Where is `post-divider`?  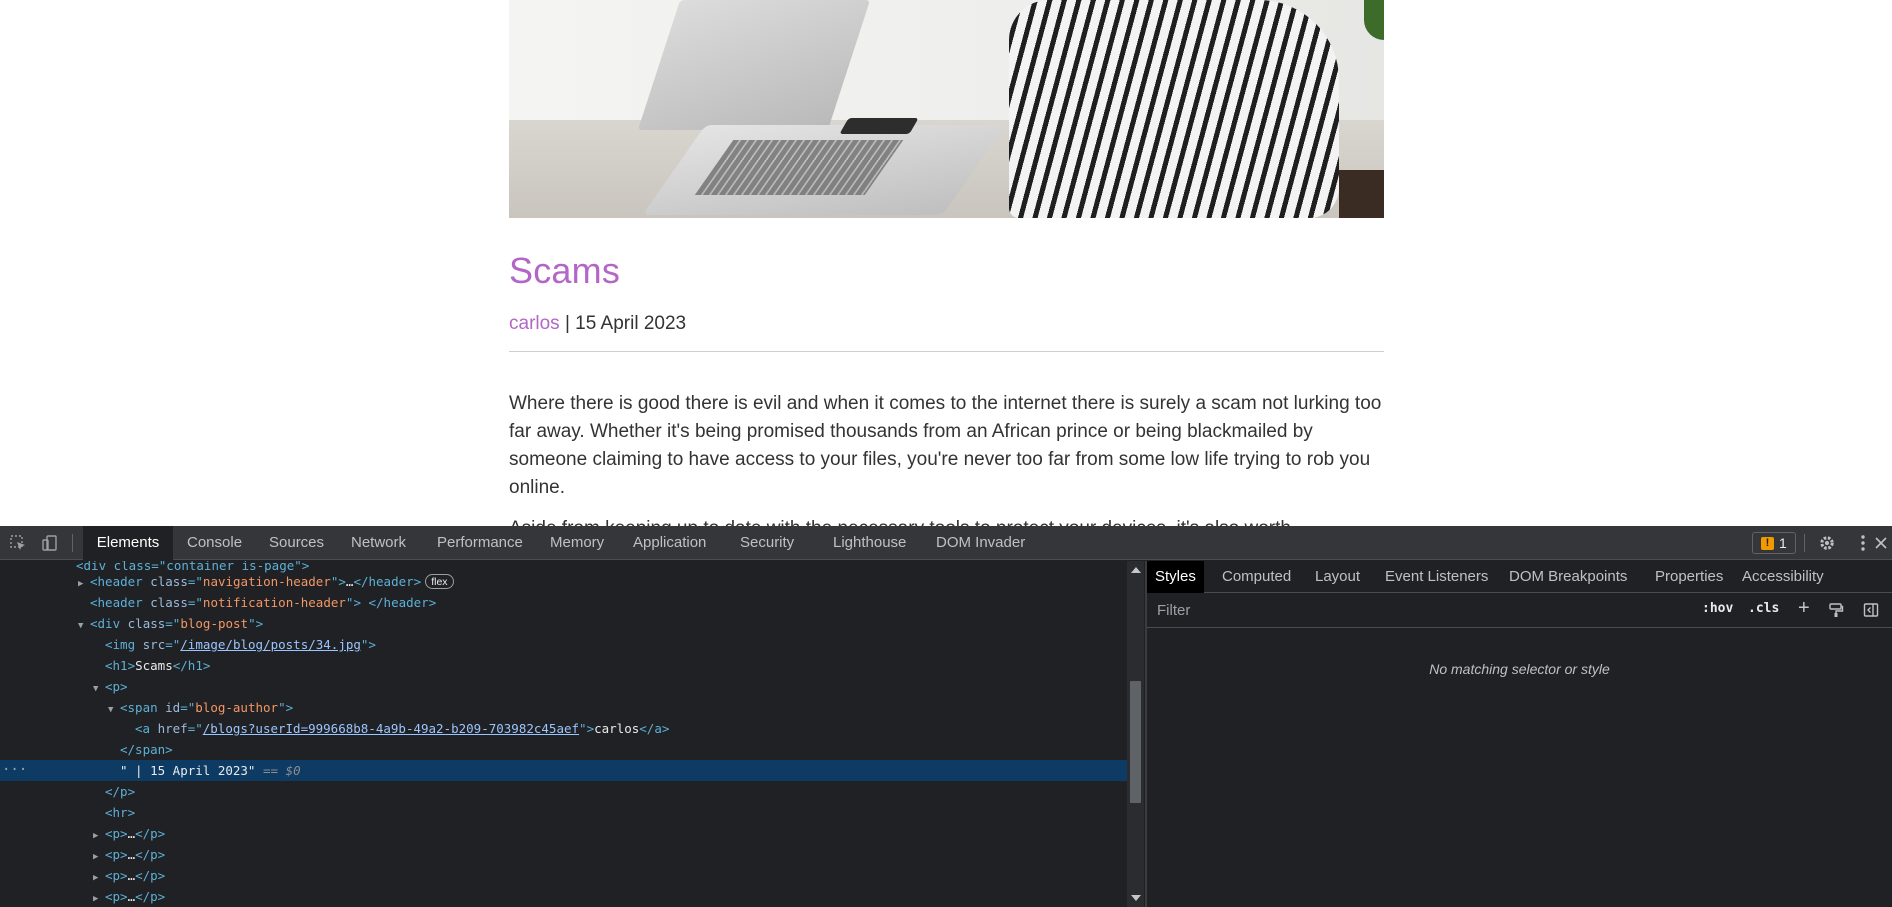 post-divider is located at coordinates (946, 351).